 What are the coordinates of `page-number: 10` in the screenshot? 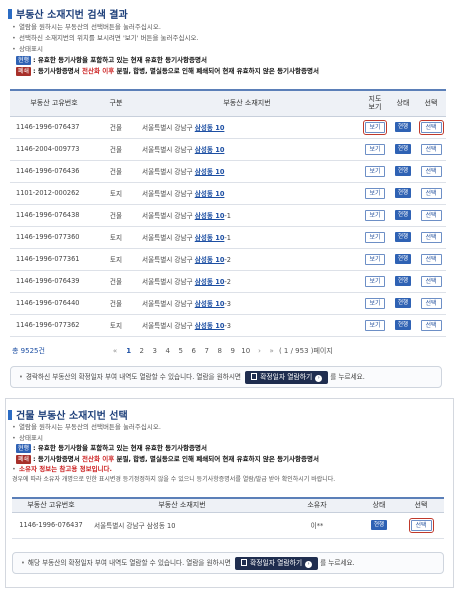 It's located at (245, 351).